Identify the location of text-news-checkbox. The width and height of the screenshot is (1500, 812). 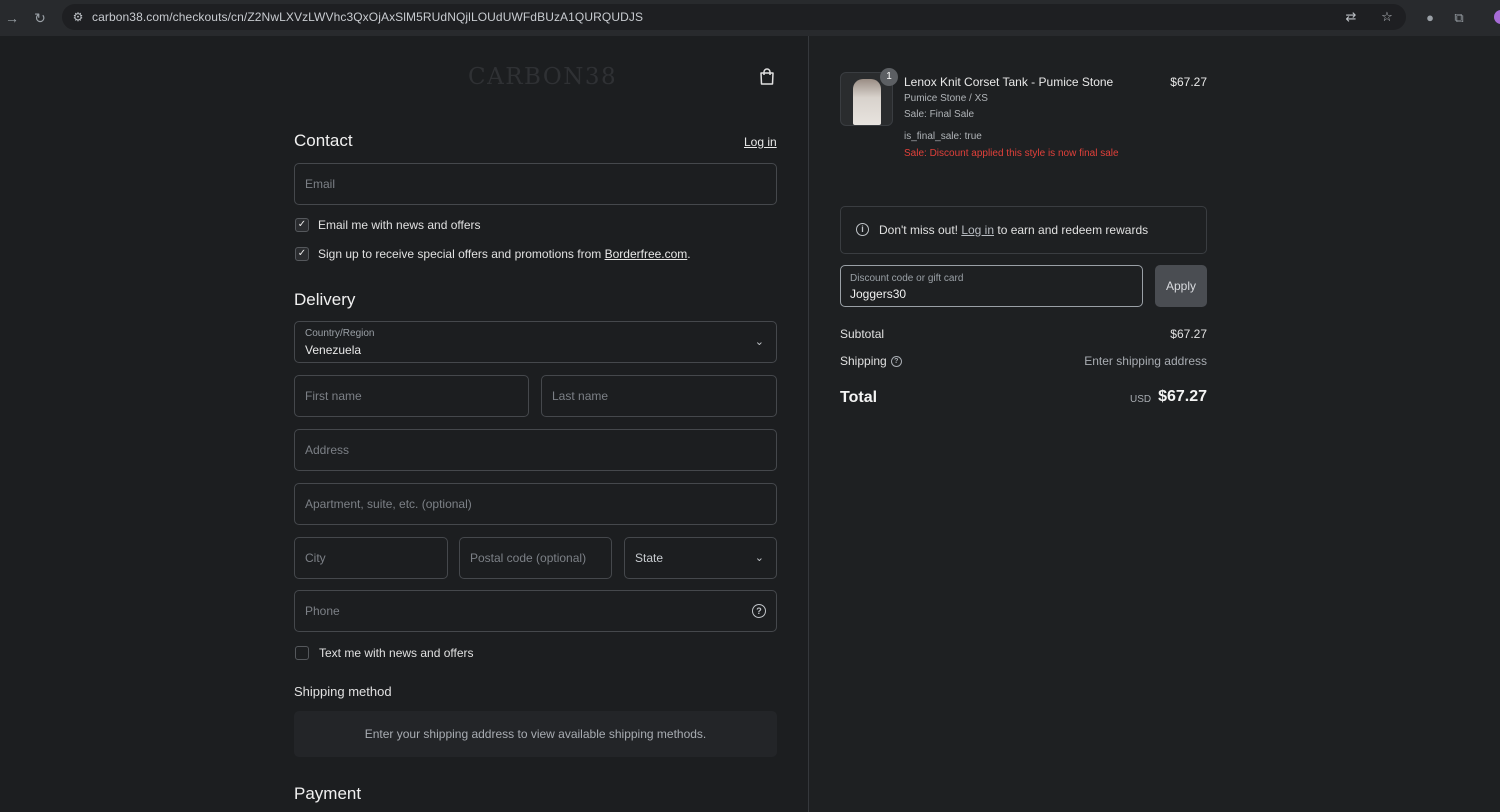
(302, 653).